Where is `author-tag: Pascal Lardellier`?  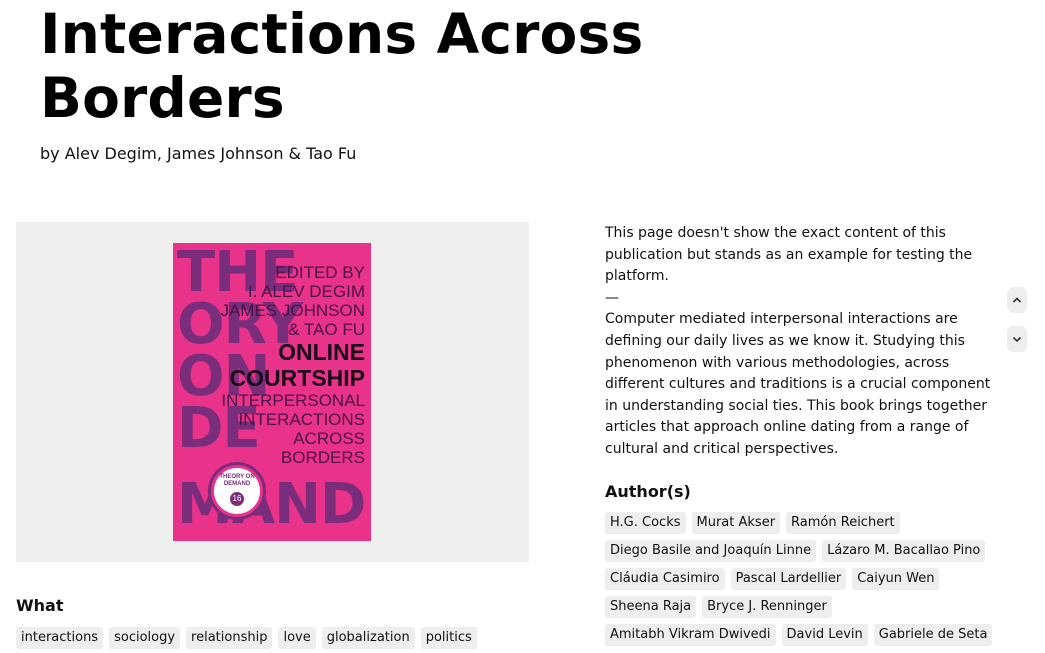
author-tag: Pascal Lardellier is located at coordinates (788, 579).